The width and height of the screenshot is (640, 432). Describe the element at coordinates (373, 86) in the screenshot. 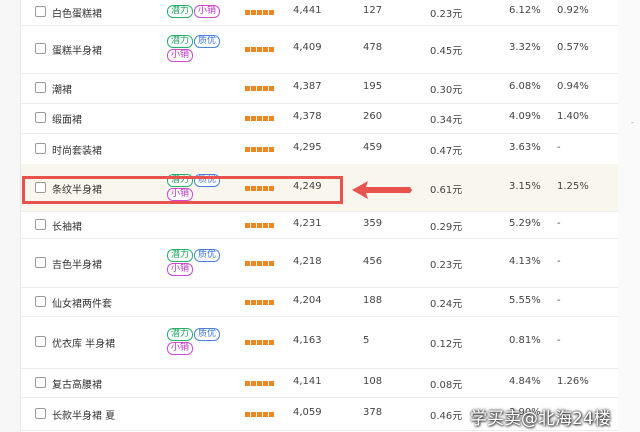

I see `competition-cell: 195` at that location.